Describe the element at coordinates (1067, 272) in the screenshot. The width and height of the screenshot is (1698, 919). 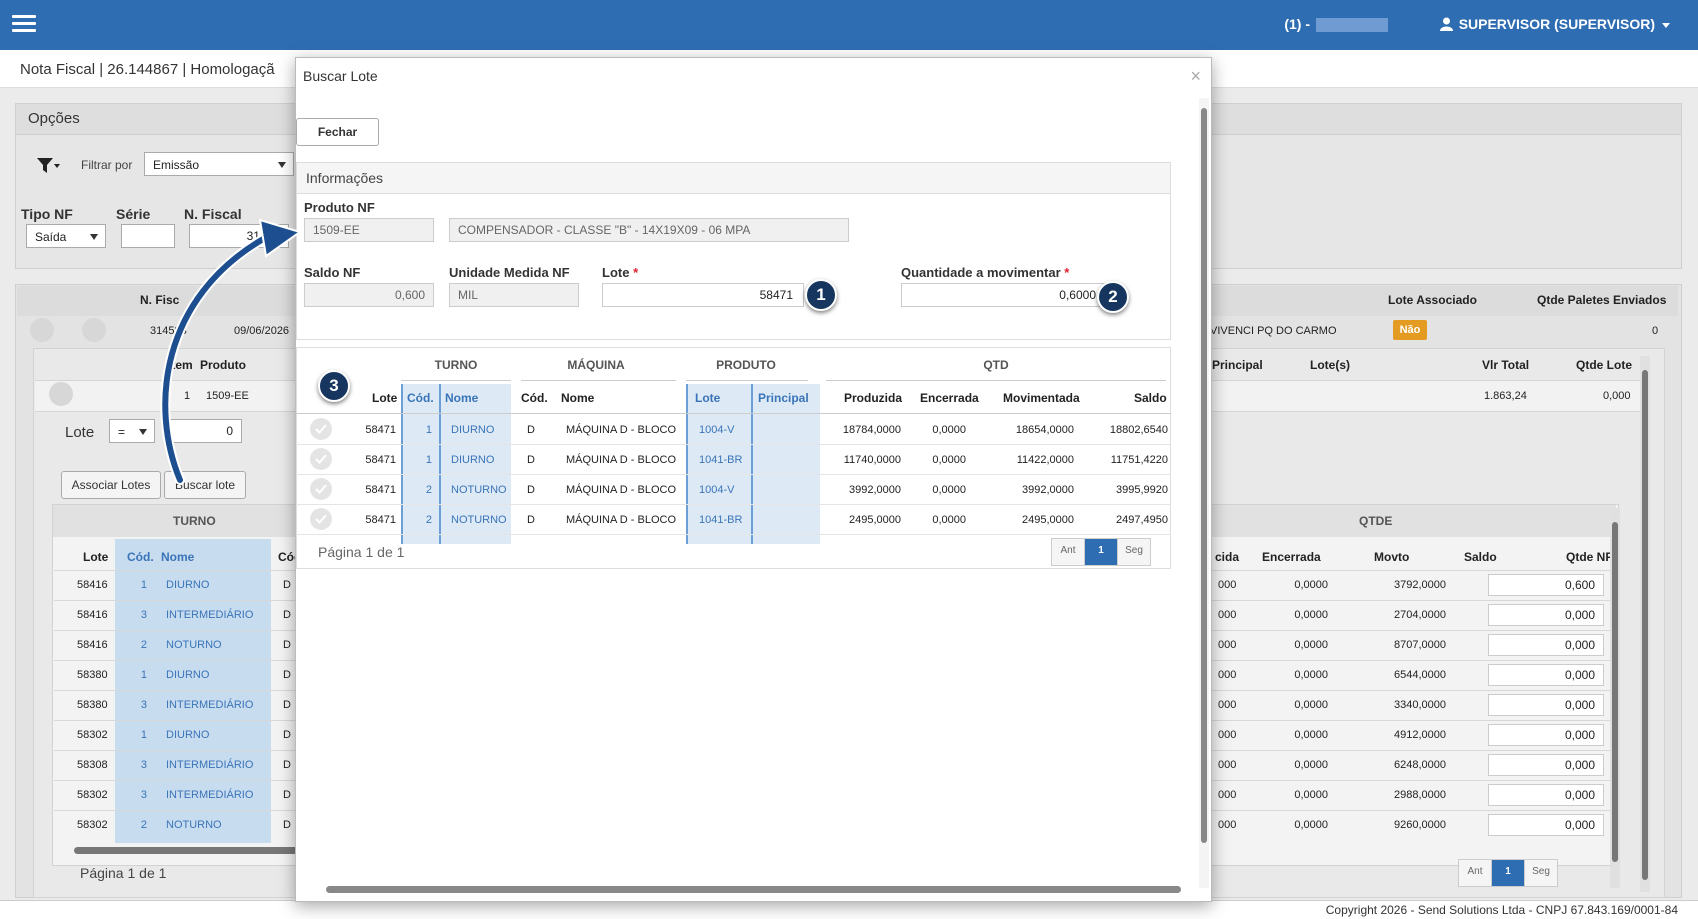
I see `required-mark: *` at that location.